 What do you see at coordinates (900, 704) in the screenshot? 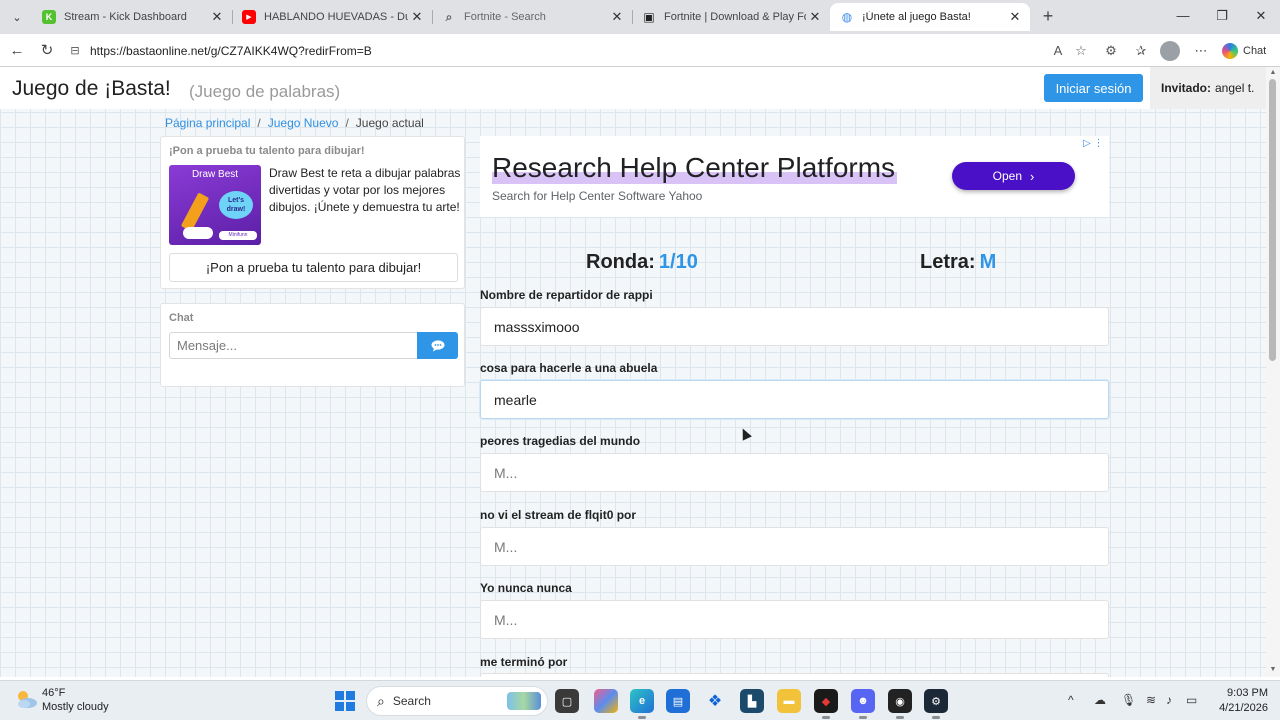
I see `obs-app-icon: ◉` at bounding box center [900, 704].